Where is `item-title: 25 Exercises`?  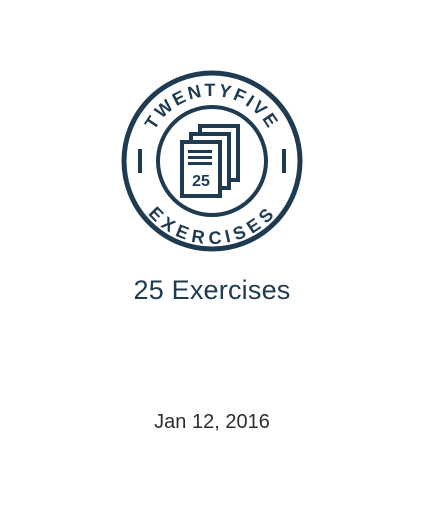 item-title: 25 Exercises is located at coordinates (212, 290).